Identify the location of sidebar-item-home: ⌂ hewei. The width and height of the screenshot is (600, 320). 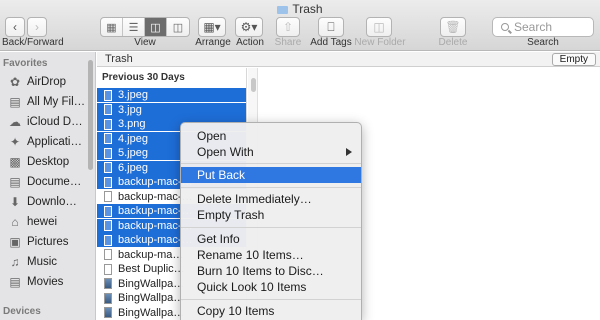
(50, 222).